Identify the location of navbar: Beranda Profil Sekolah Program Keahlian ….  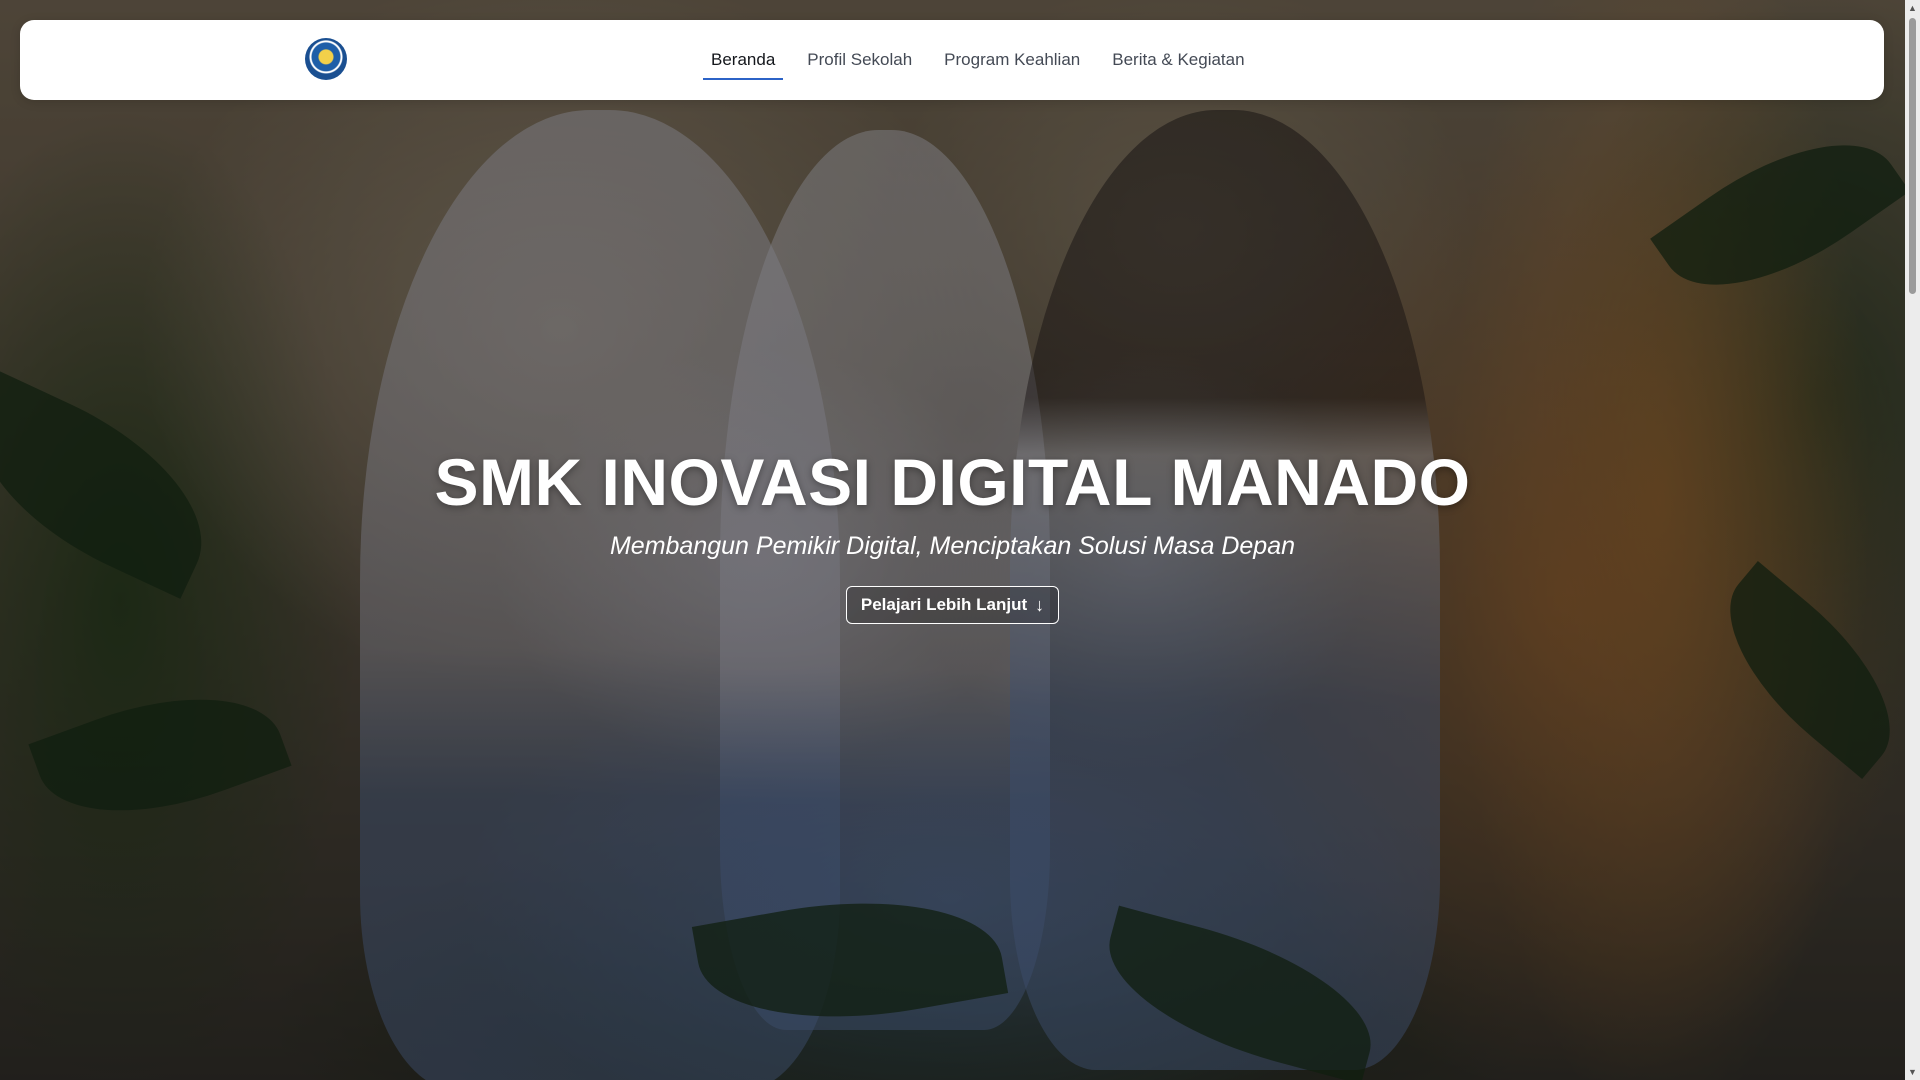
(952, 60).